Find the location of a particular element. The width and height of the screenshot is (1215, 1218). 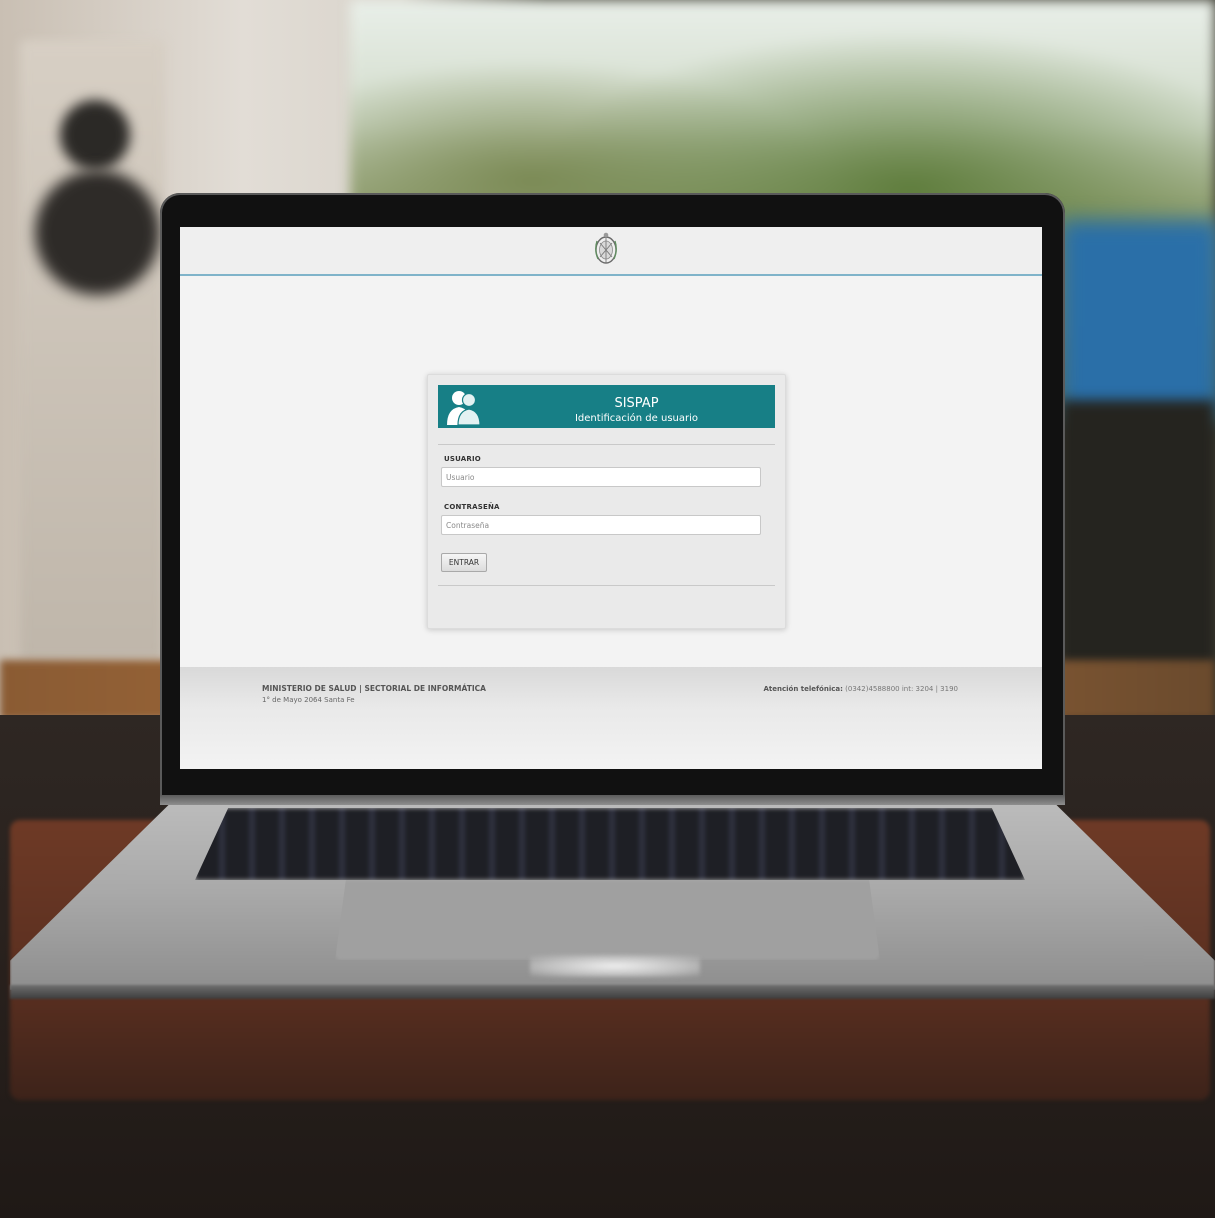

footer-phone-label: Atención telefónica: is located at coordinates (803, 689).